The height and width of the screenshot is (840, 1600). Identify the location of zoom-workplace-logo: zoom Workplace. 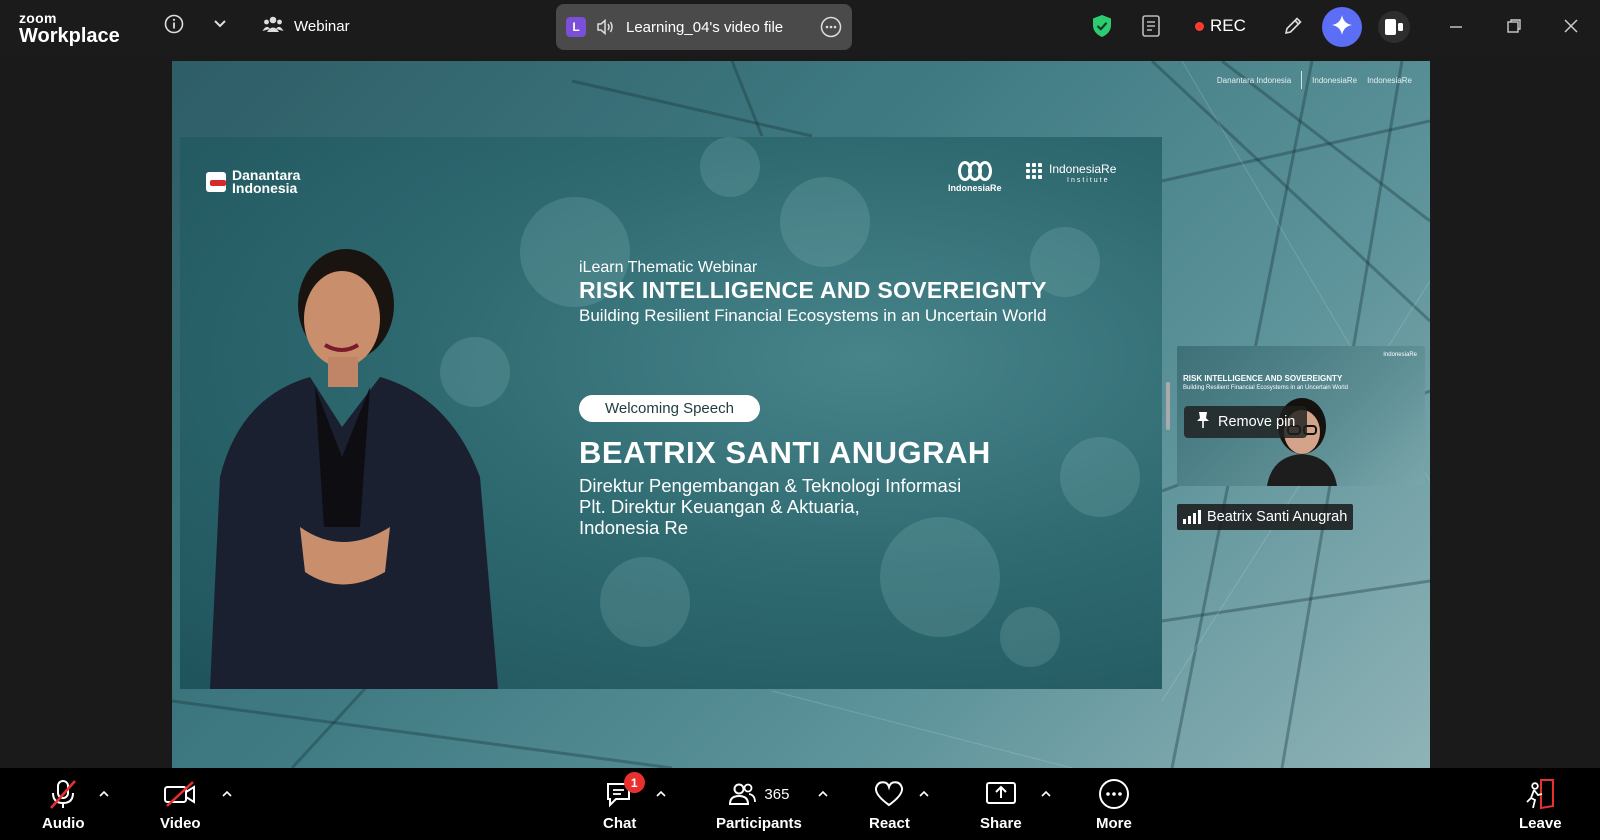
(69, 28).